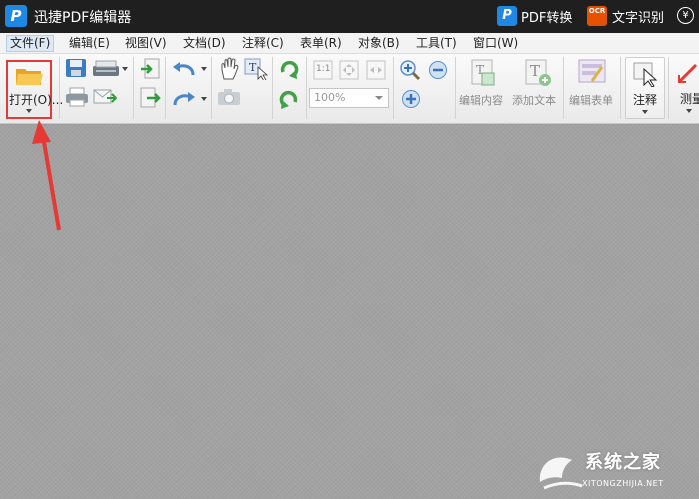 The image size is (699, 499). I want to click on export-icon, so click(150, 98).